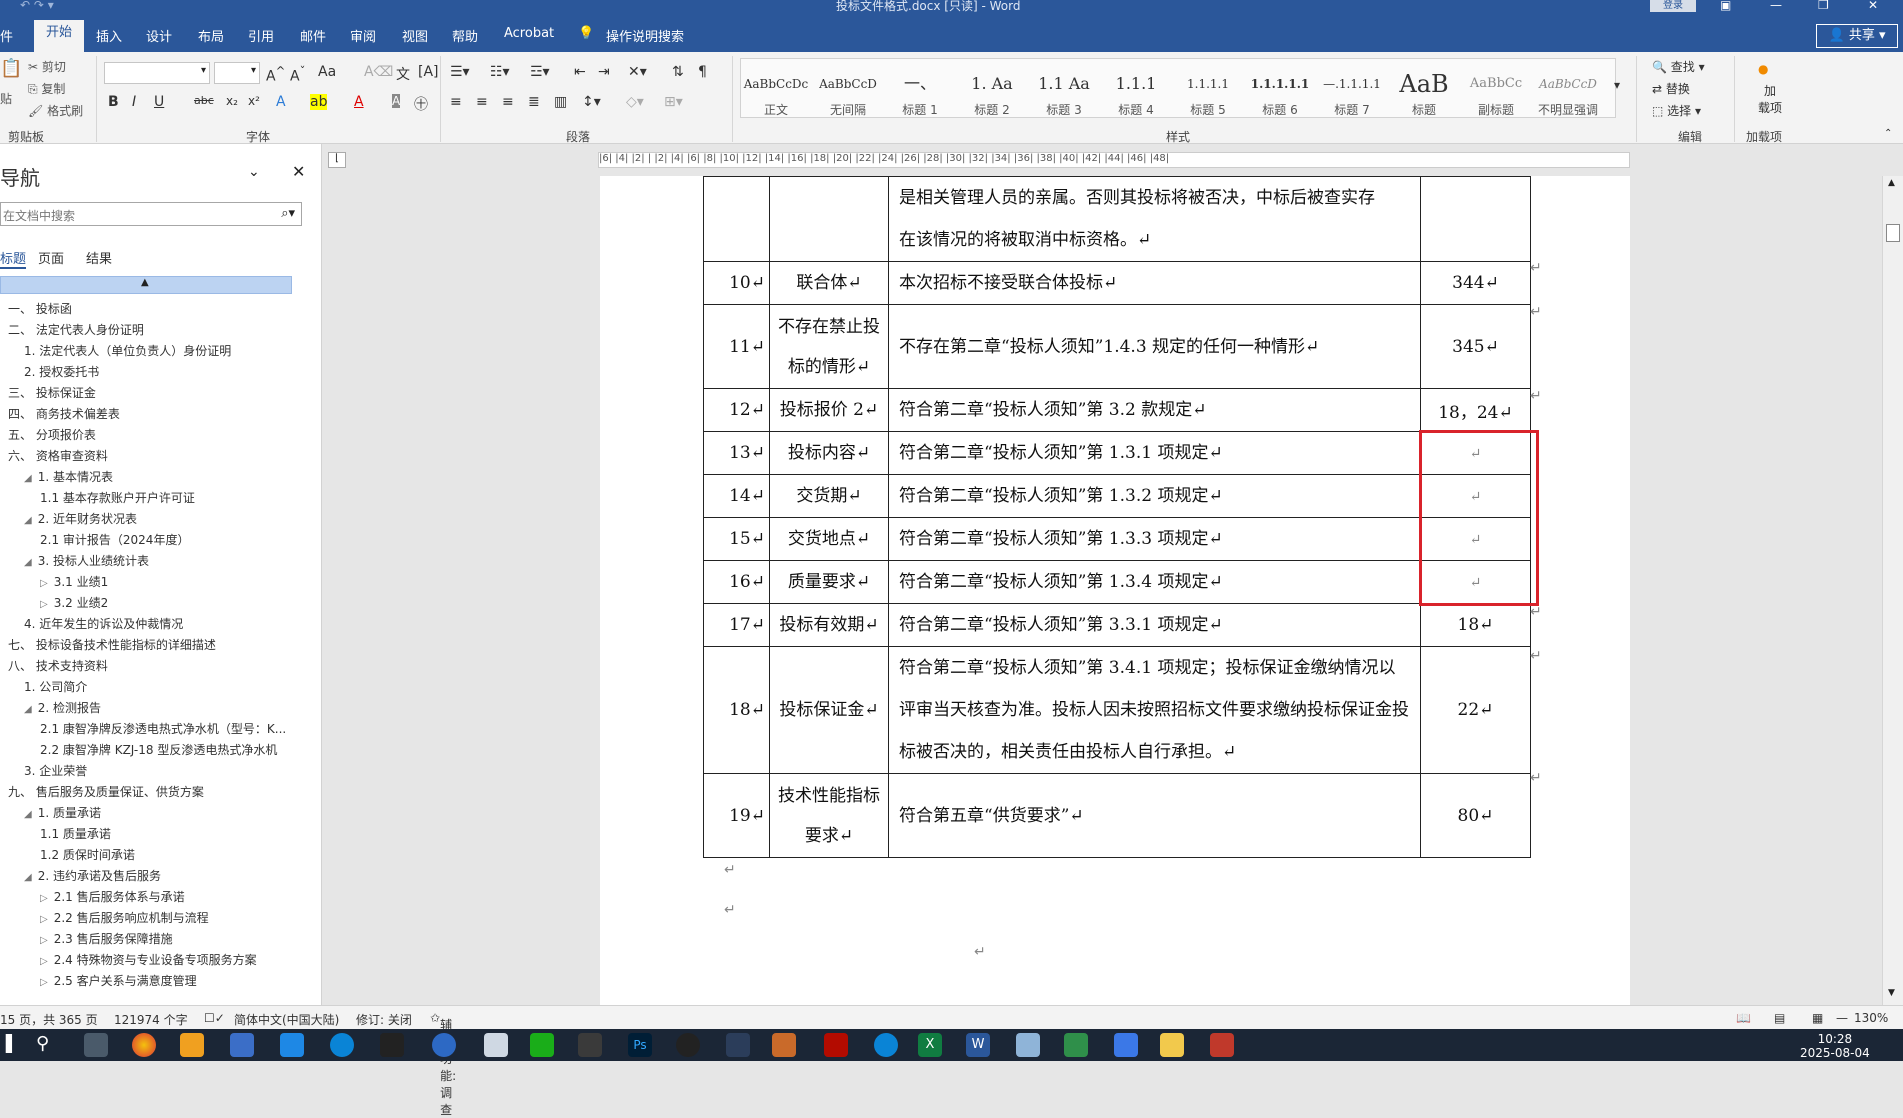 This screenshot has height=1118, width=1903. What do you see at coordinates (62, 812) in the screenshot?
I see `nav-heading-item: ◢ 1. 质量承诺` at bounding box center [62, 812].